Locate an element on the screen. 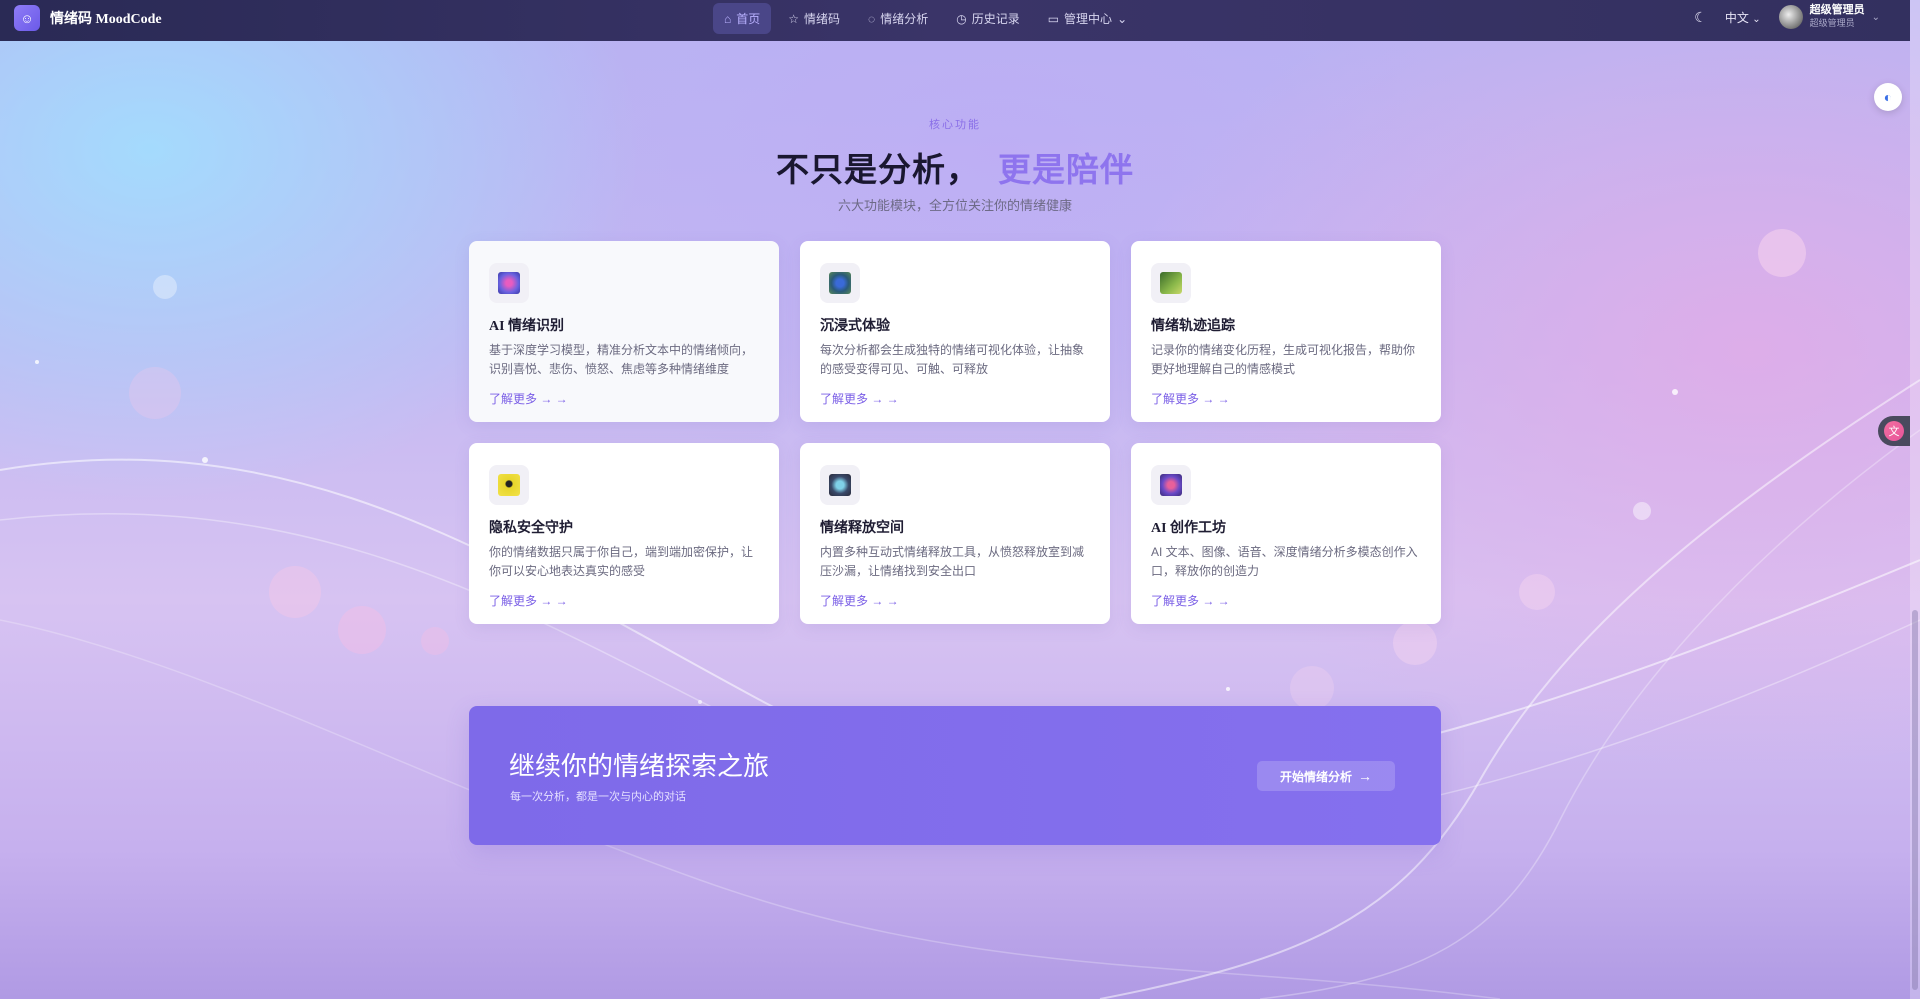 Image resolution: width=1920 pixels, height=999 pixels. page-scrollbar is located at coordinates (1915, 499).